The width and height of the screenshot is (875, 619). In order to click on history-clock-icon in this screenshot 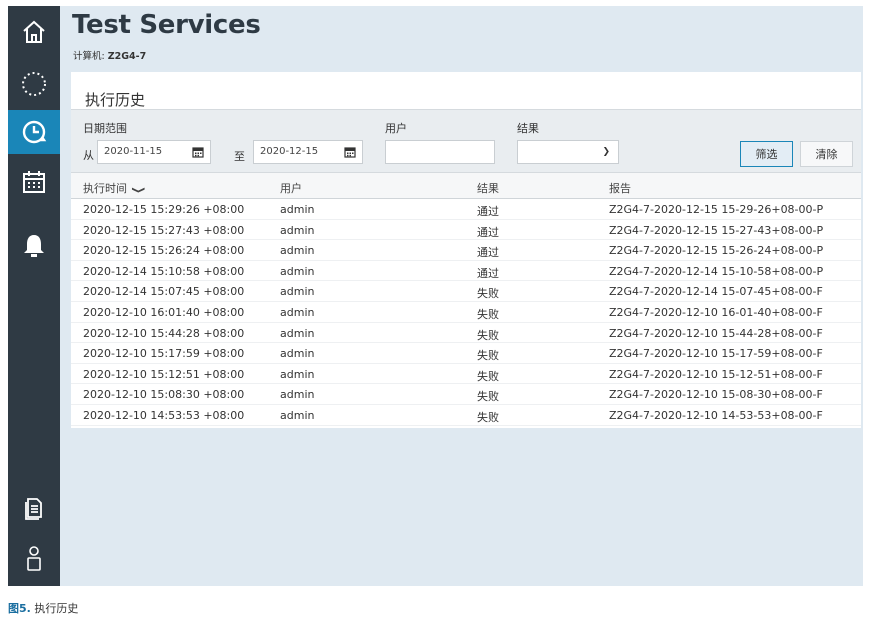, I will do `click(34, 132)`.